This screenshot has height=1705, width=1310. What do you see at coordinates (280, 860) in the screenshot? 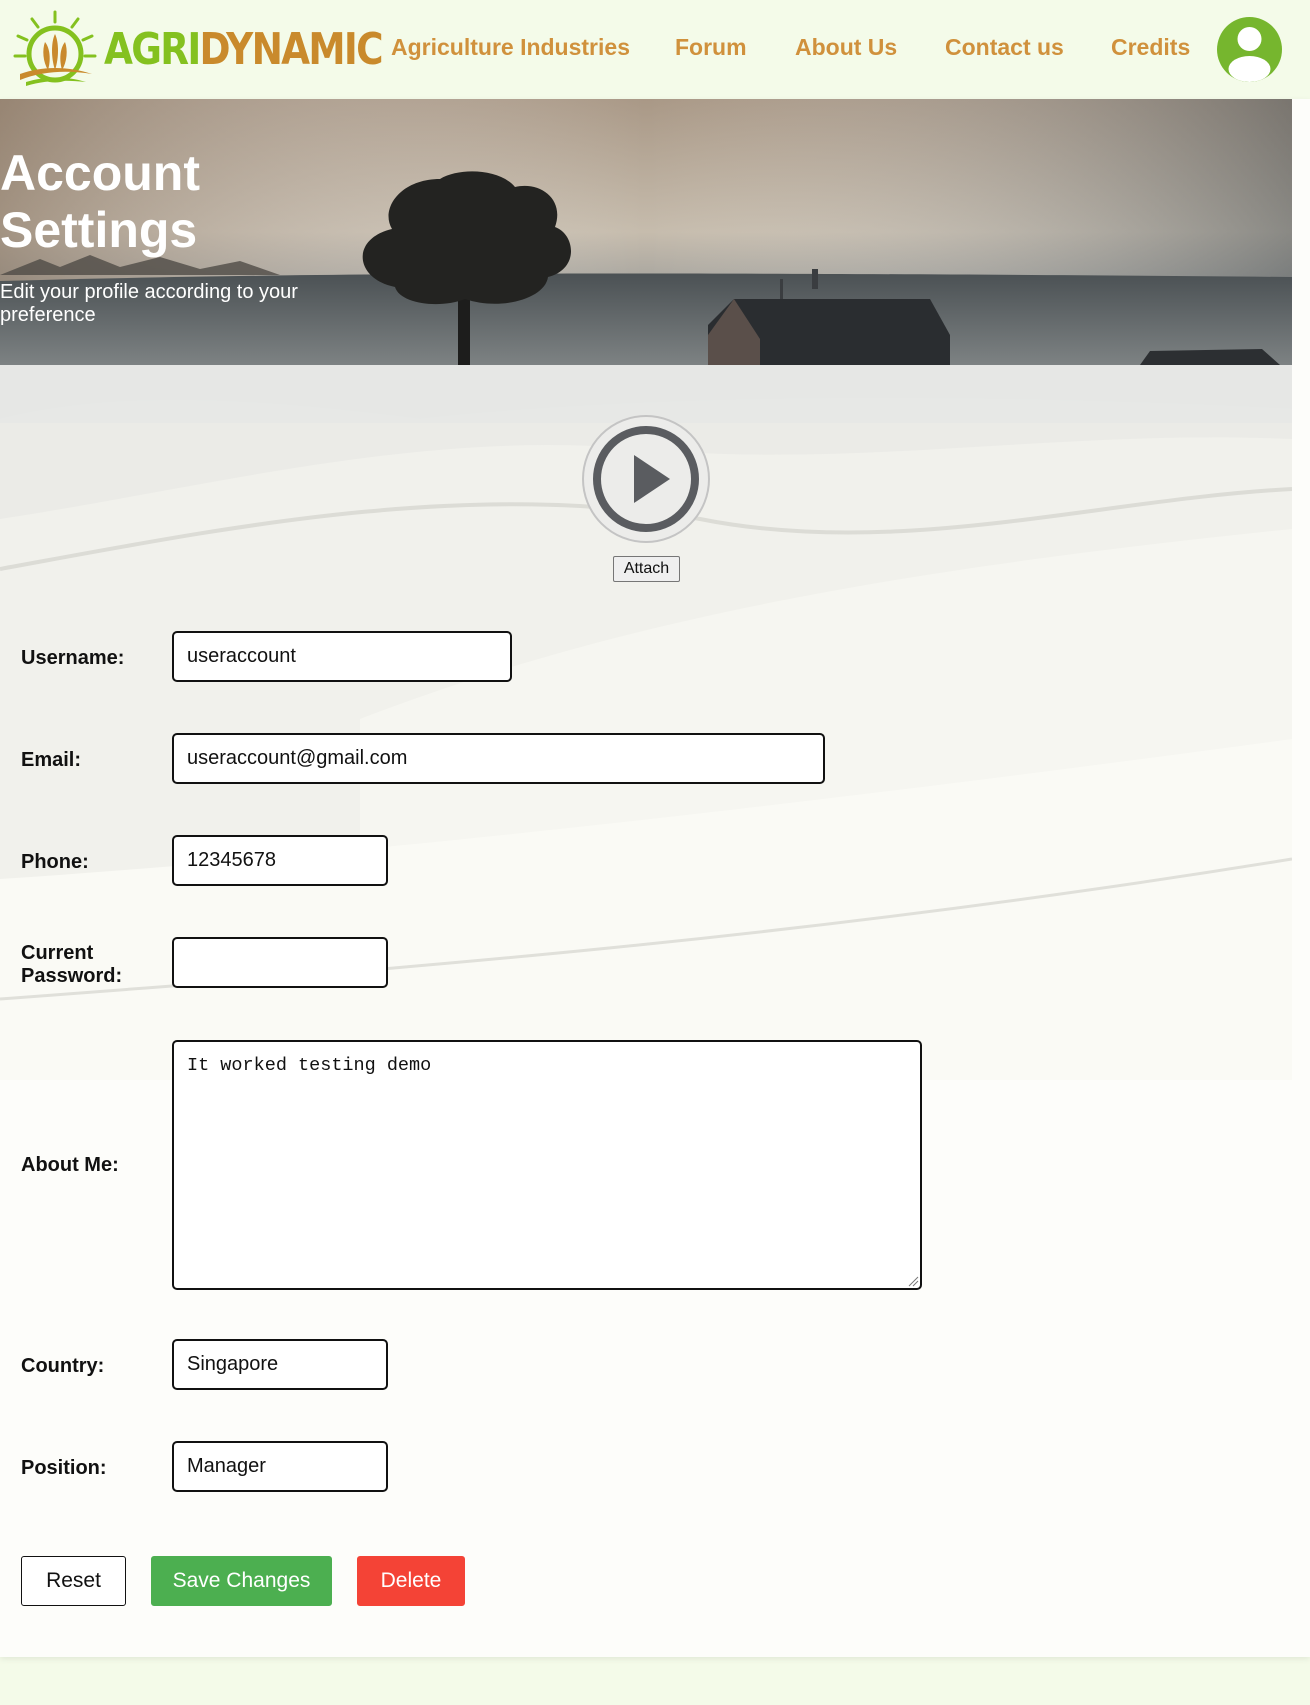
I see `phone-input: 12345678` at bounding box center [280, 860].